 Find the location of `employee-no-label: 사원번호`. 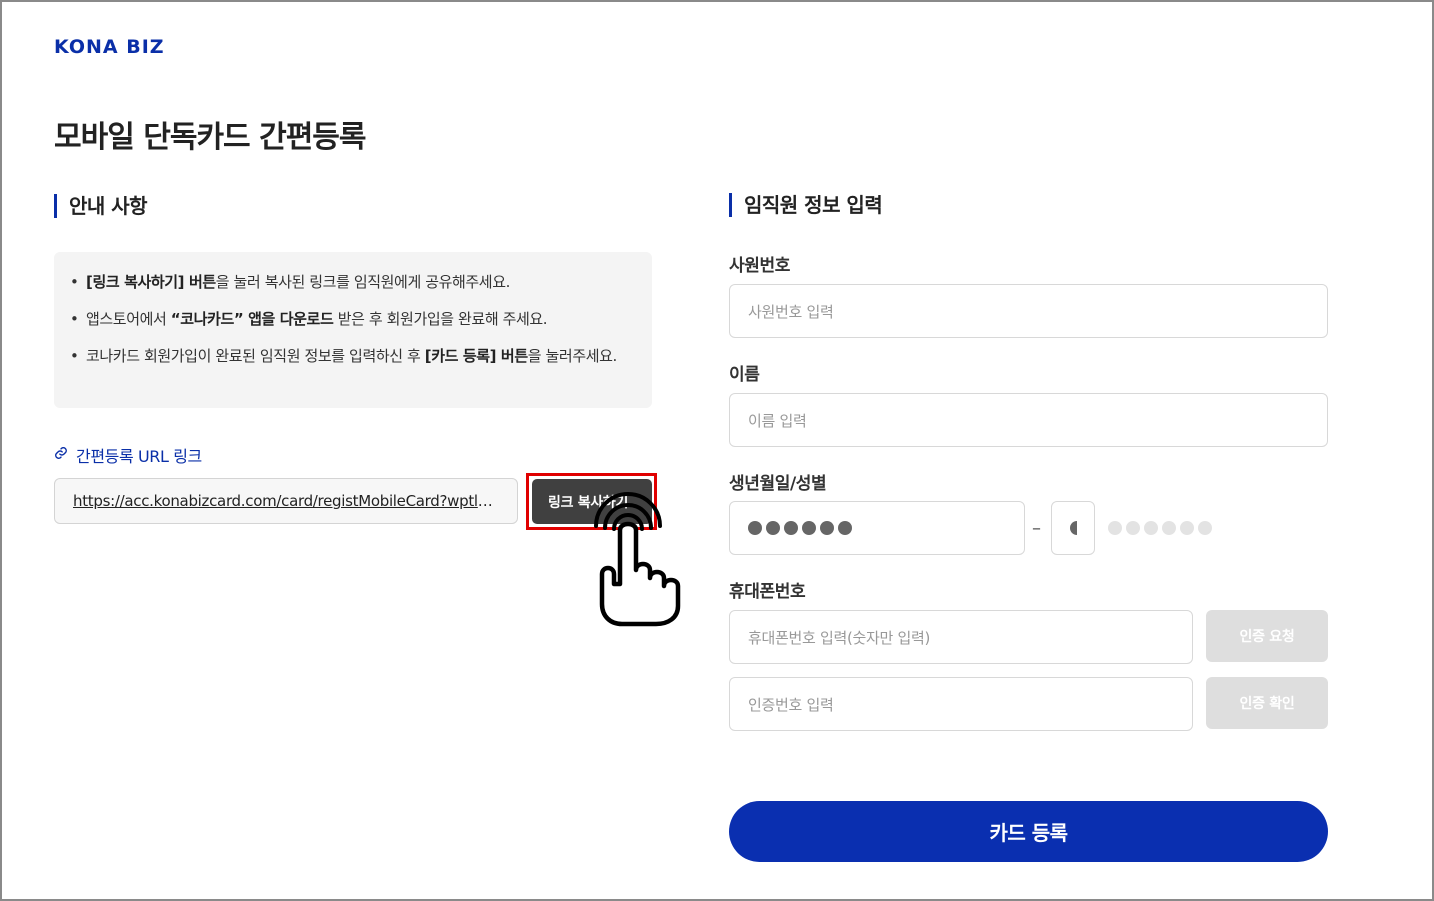

employee-no-label: 사원번호 is located at coordinates (759, 266).